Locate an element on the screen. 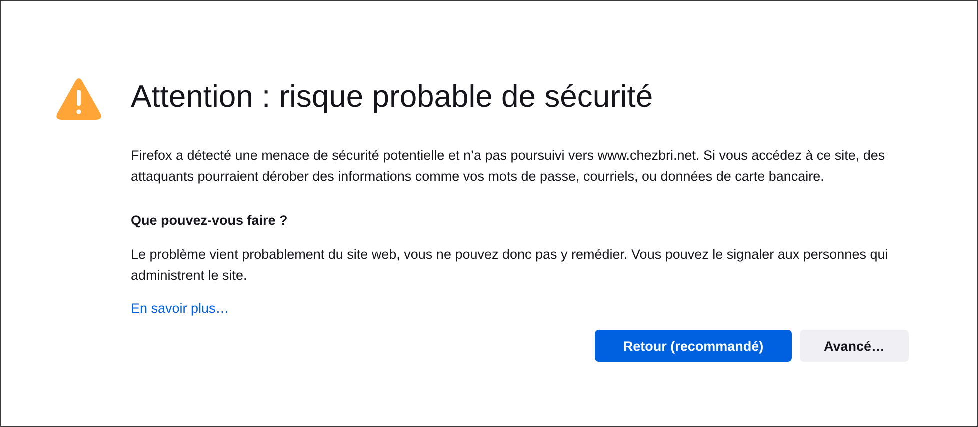  warning-description: Firefox a détecté une menace de sécurité potentielle et n’a pas poursuivi vers www.chezbri.net. Si vous accédez à ce site, des attaquants pourraient dérober des informations comme vos mots de passe, courriels, ou données de carte bancaire. is located at coordinates (508, 166).